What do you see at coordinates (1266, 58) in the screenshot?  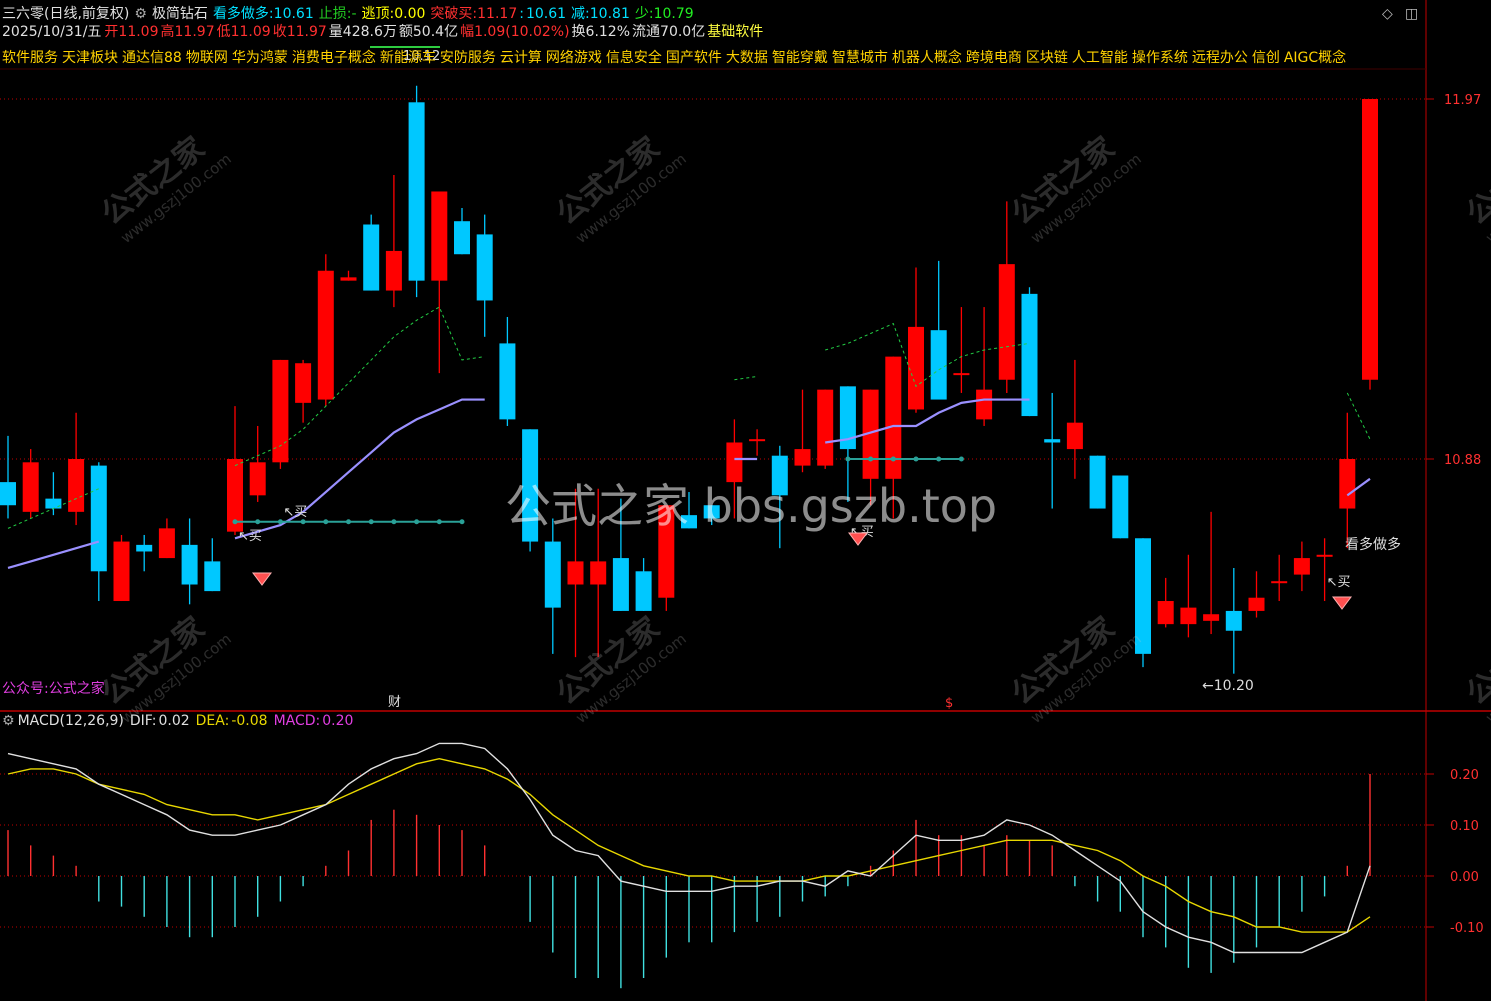 I see `concept-tag: 信创` at bounding box center [1266, 58].